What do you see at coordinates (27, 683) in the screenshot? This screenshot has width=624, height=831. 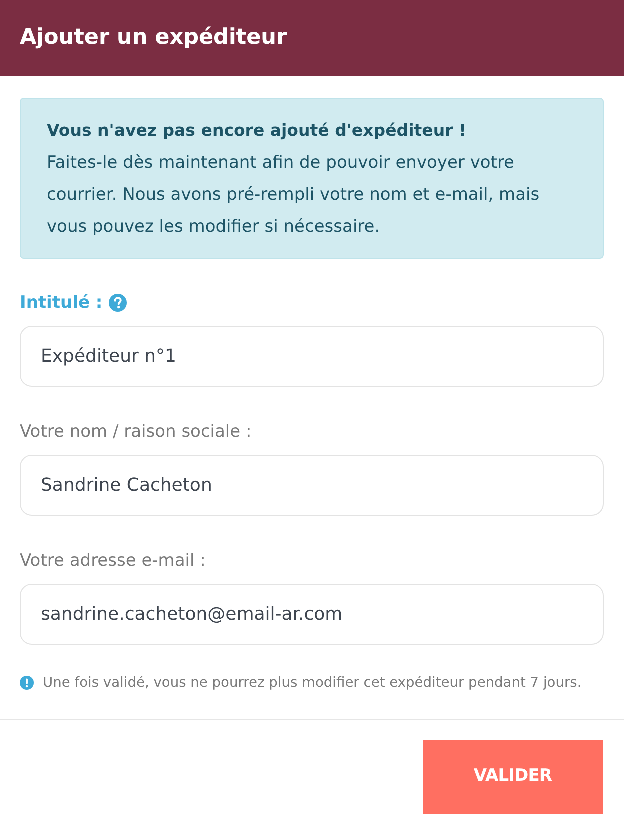 I see `info-icon` at bounding box center [27, 683].